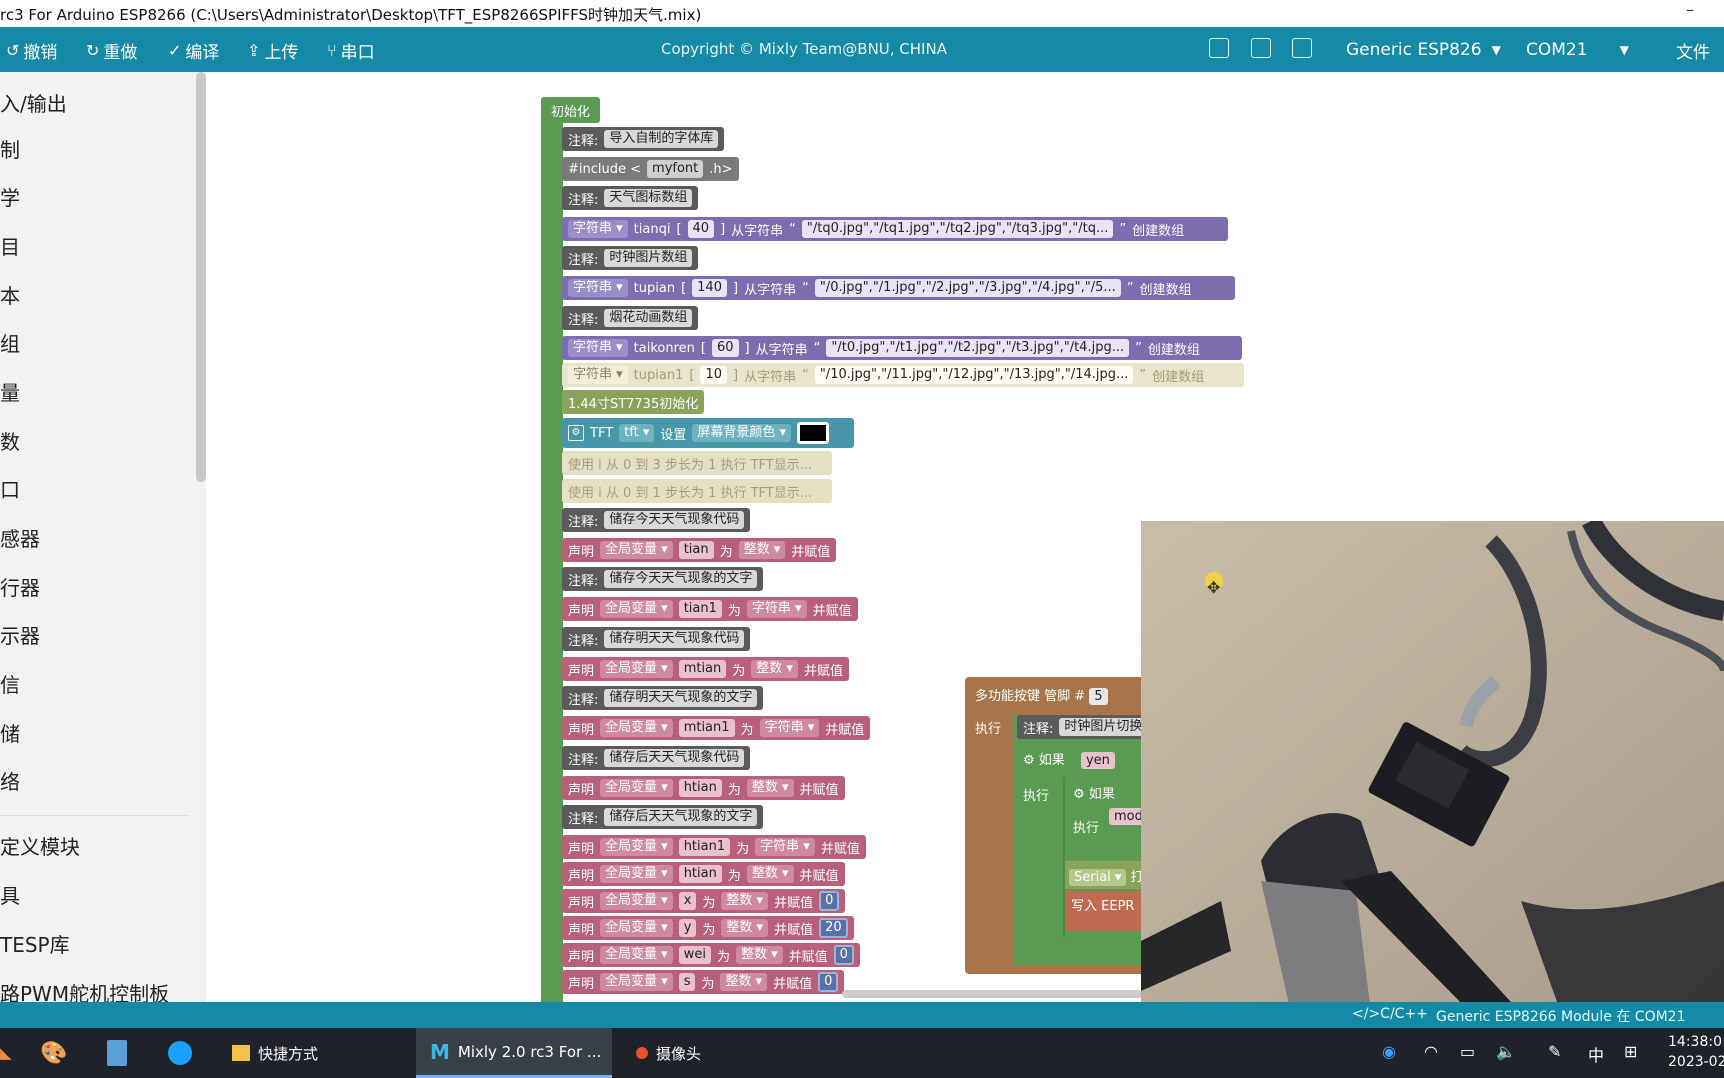  Describe the element at coordinates (654, 288) in the screenshot. I see `array-name: tupian` at that location.